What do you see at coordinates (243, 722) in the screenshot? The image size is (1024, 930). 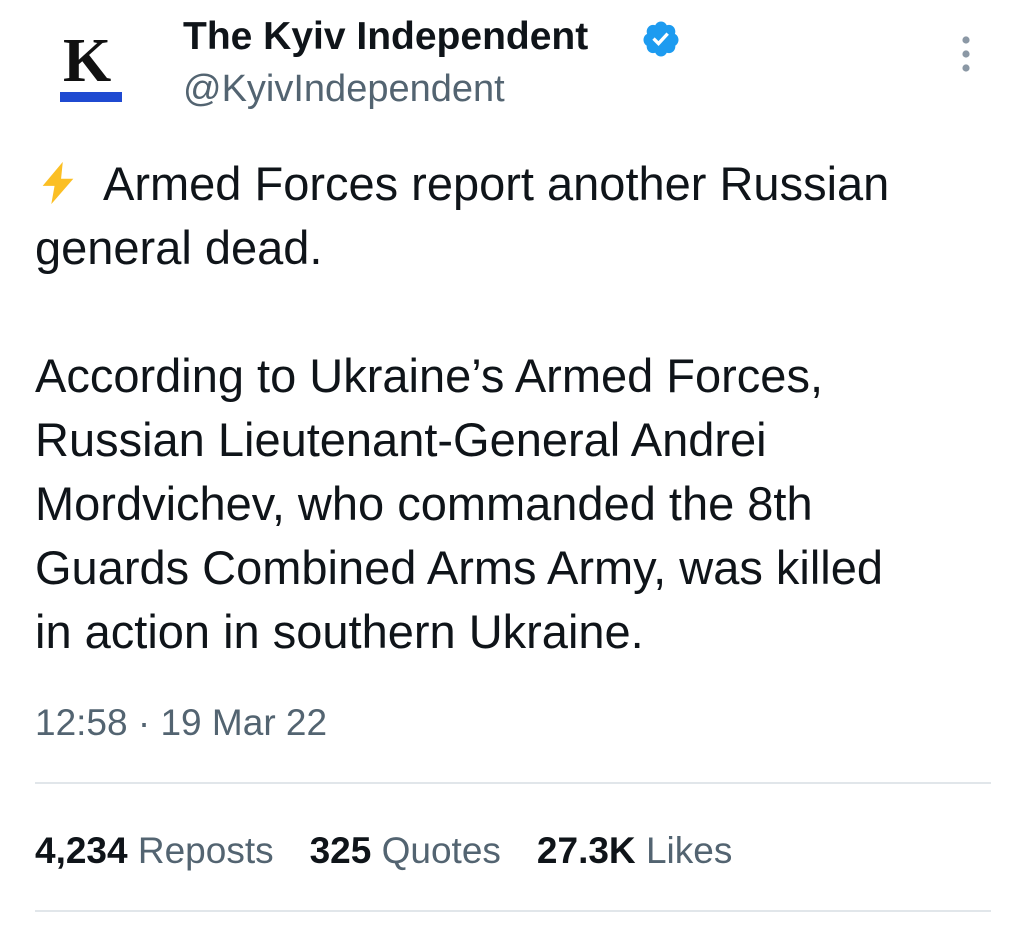 I see `tweet-date-link: 19 Mar 22` at bounding box center [243, 722].